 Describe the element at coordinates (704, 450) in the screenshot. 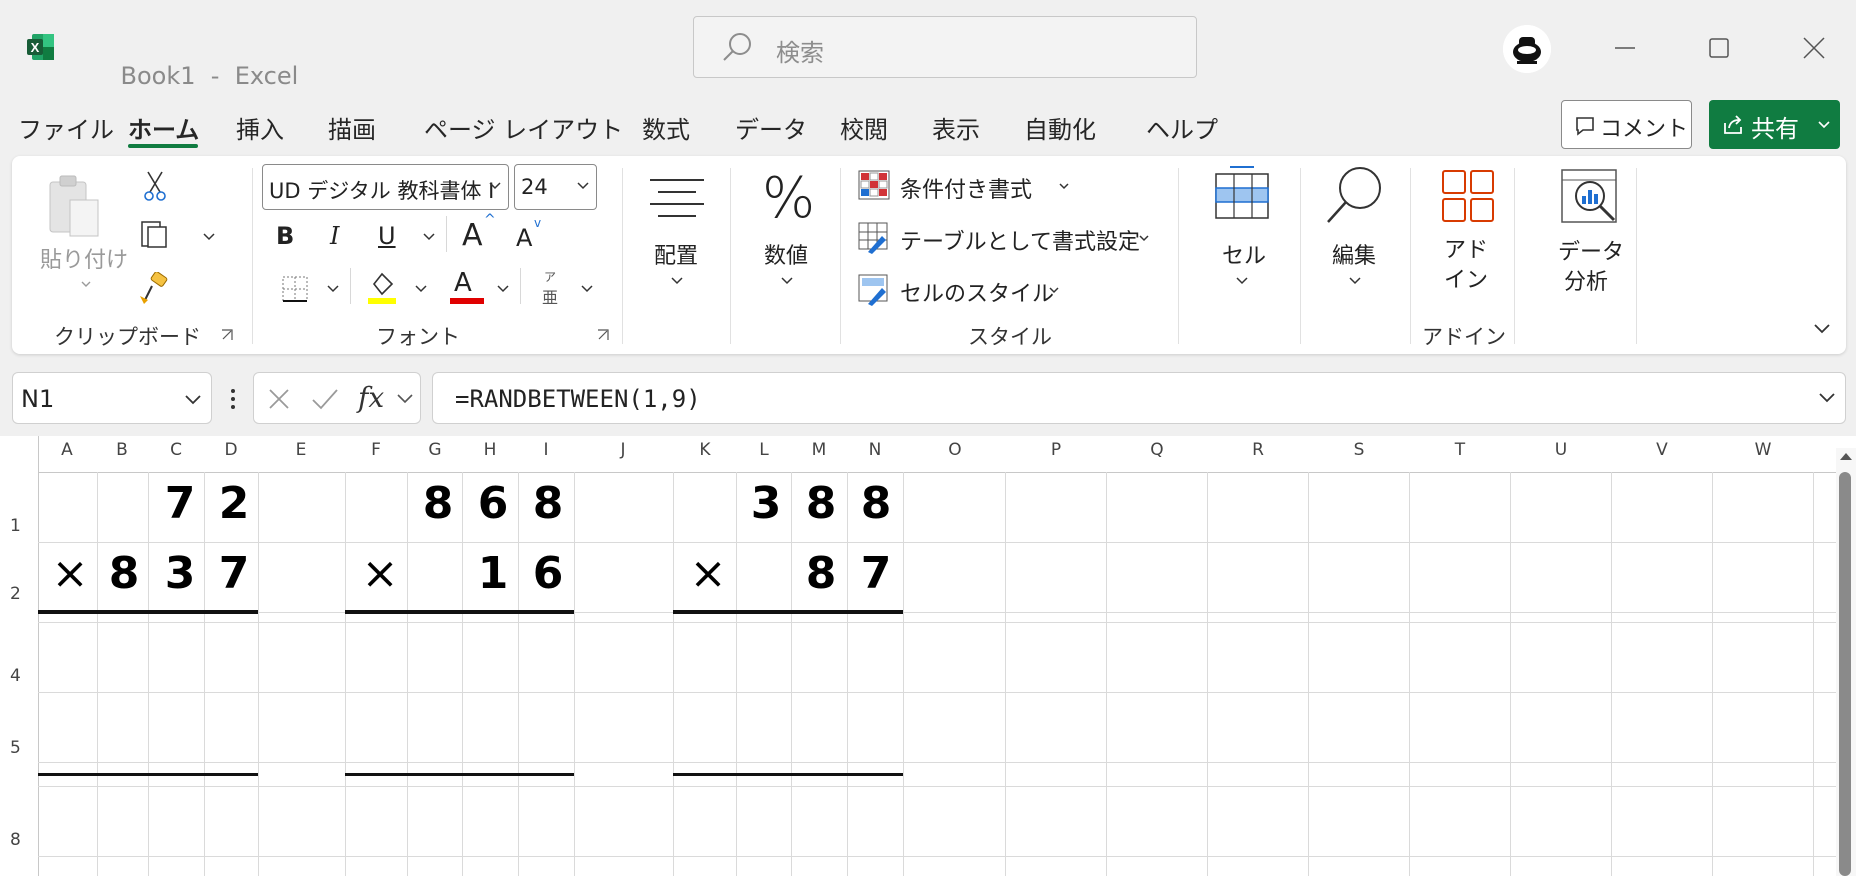

I see `column-header: K` at that location.